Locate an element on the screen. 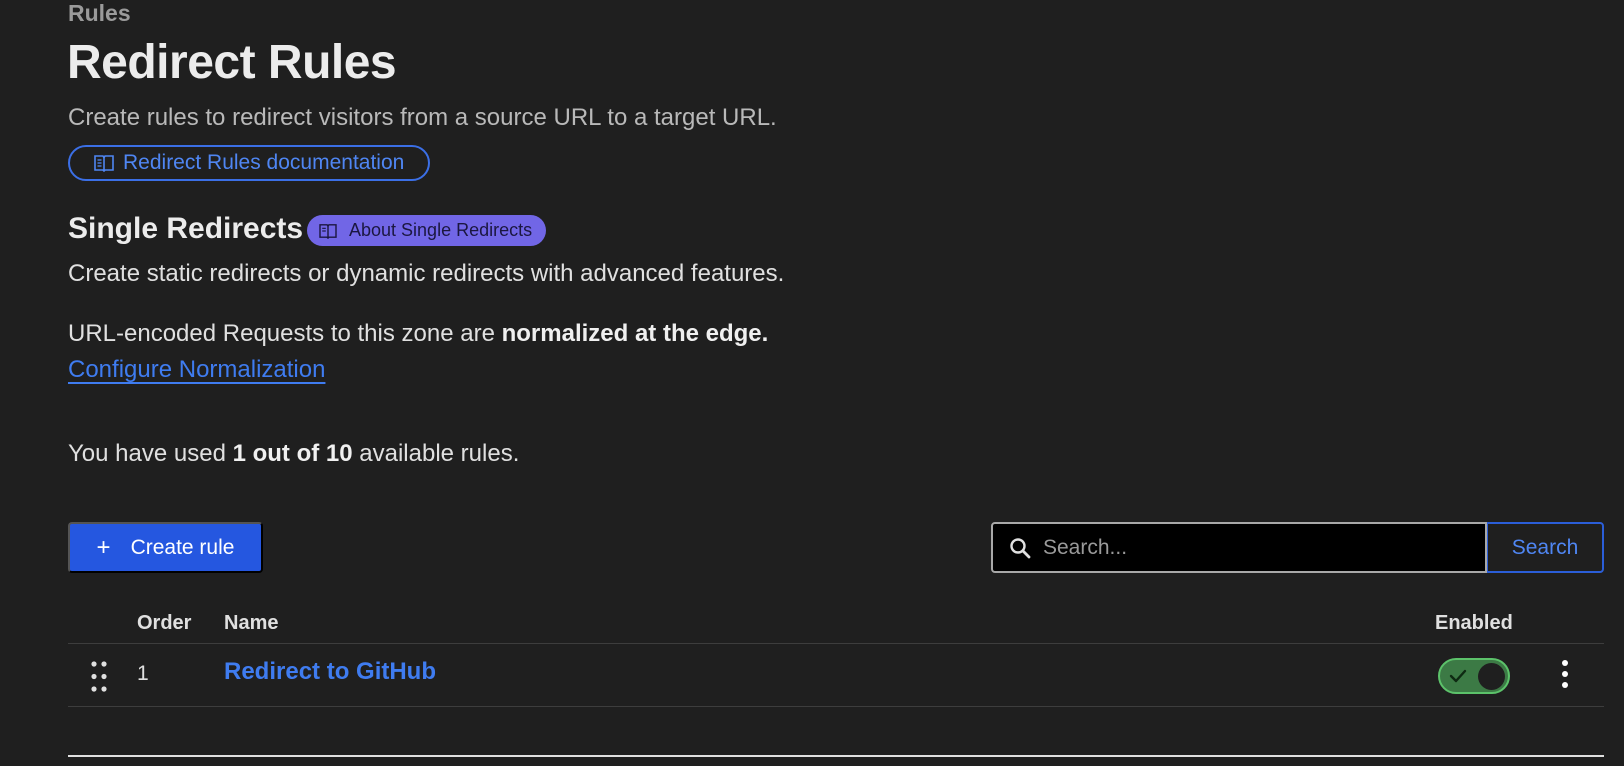  page-title: Redirect Rules is located at coordinates (232, 62).